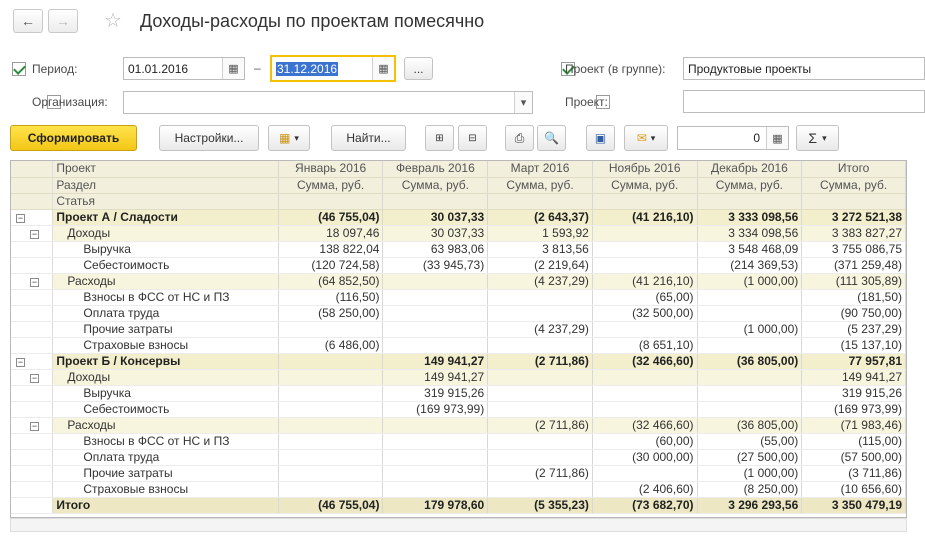 The width and height of the screenshot is (925, 539). Describe the element at coordinates (233, 68) in the screenshot. I see `calendar-icon: ▦` at that location.